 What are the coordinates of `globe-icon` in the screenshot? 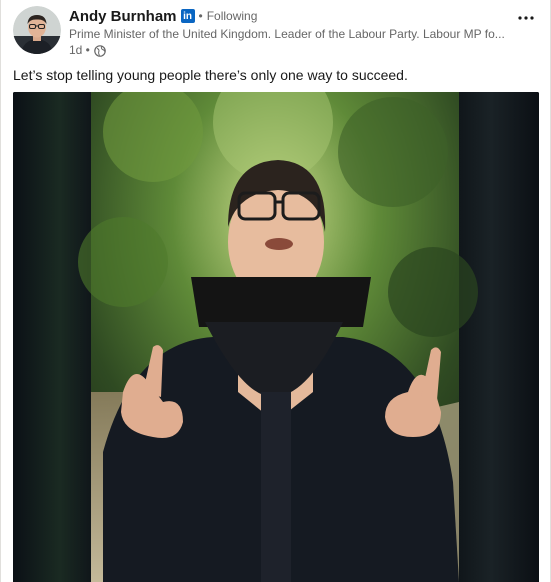 It's located at (100, 50).